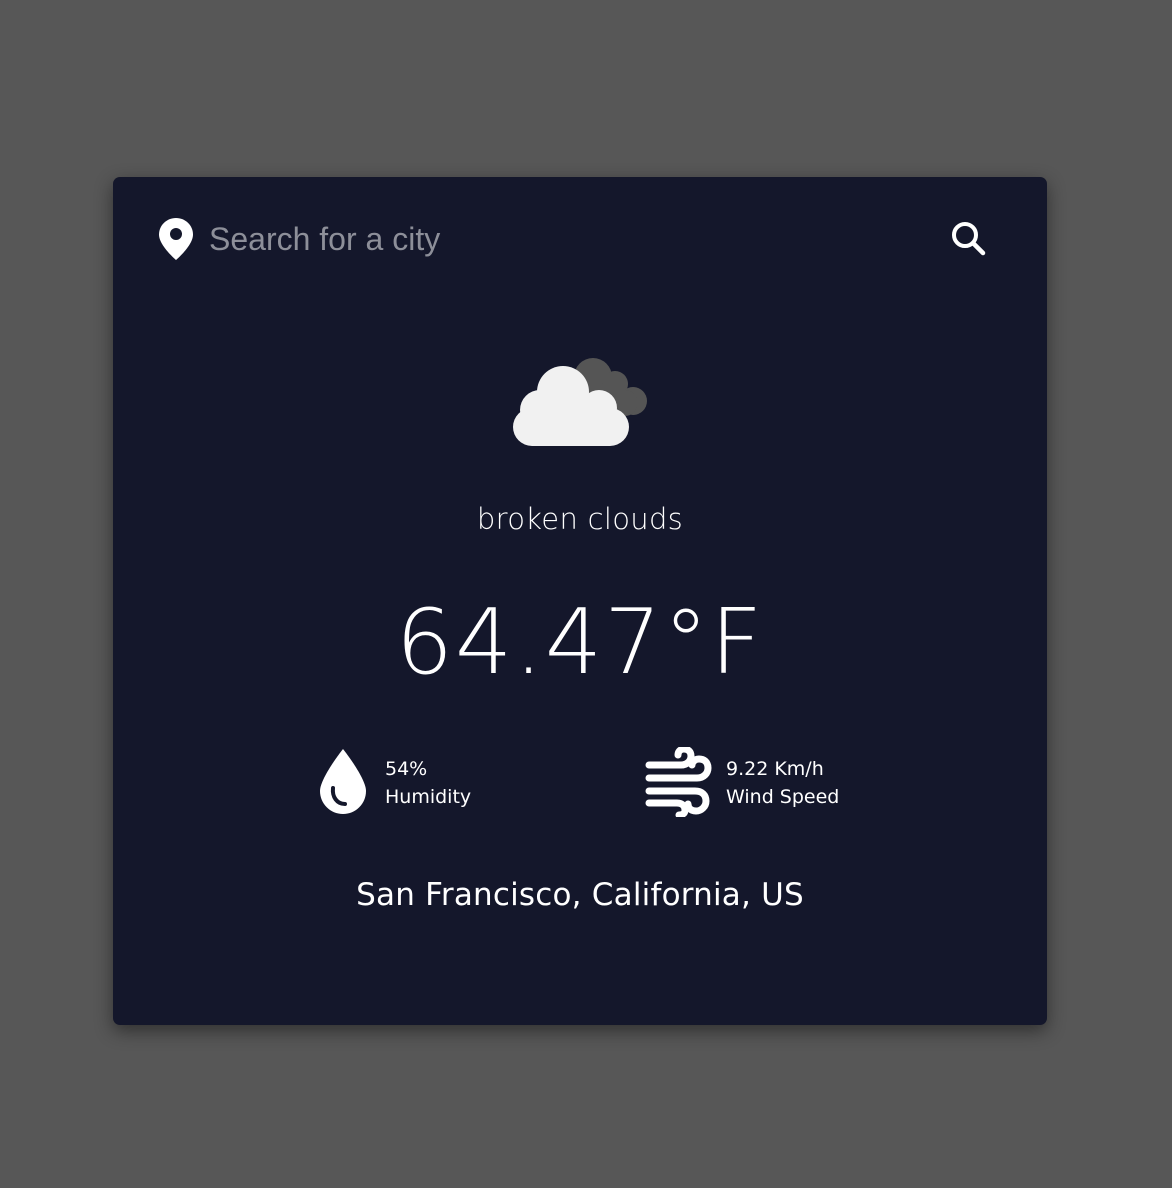 Image resolution: width=1172 pixels, height=1188 pixels. What do you see at coordinates (783, 797) in the screenshot?
I see `wind-speed-label: Wind Speed` at bounding box center [783, 797].